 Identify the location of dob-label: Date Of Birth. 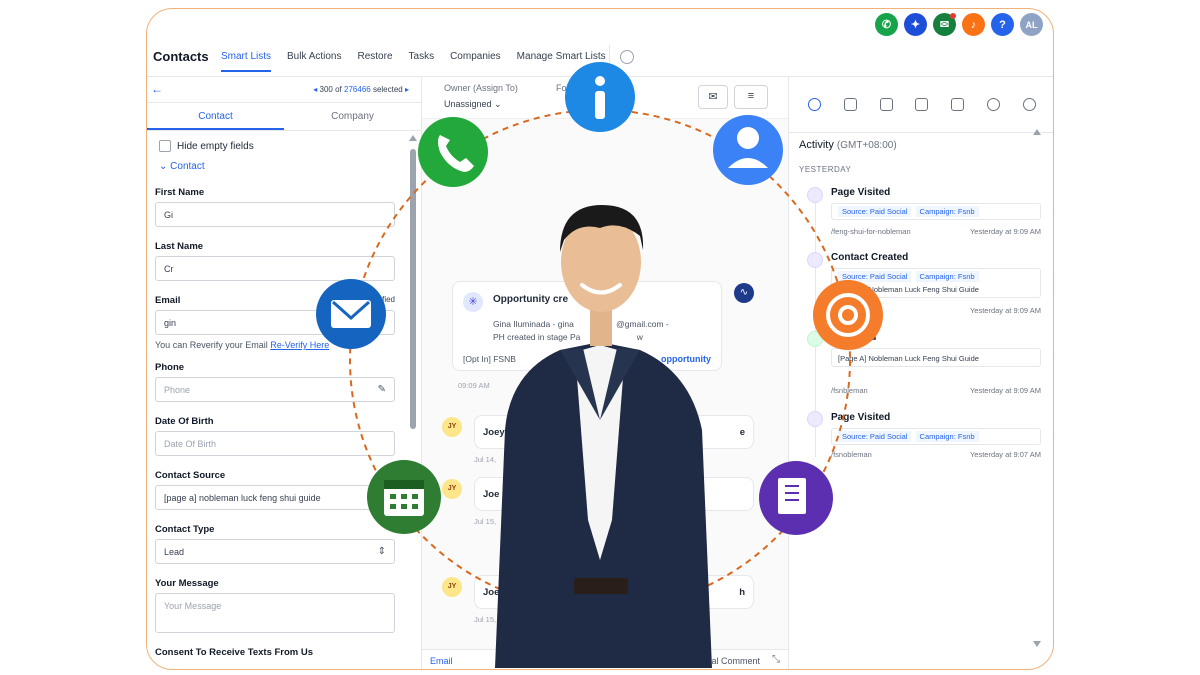
(184, 421).